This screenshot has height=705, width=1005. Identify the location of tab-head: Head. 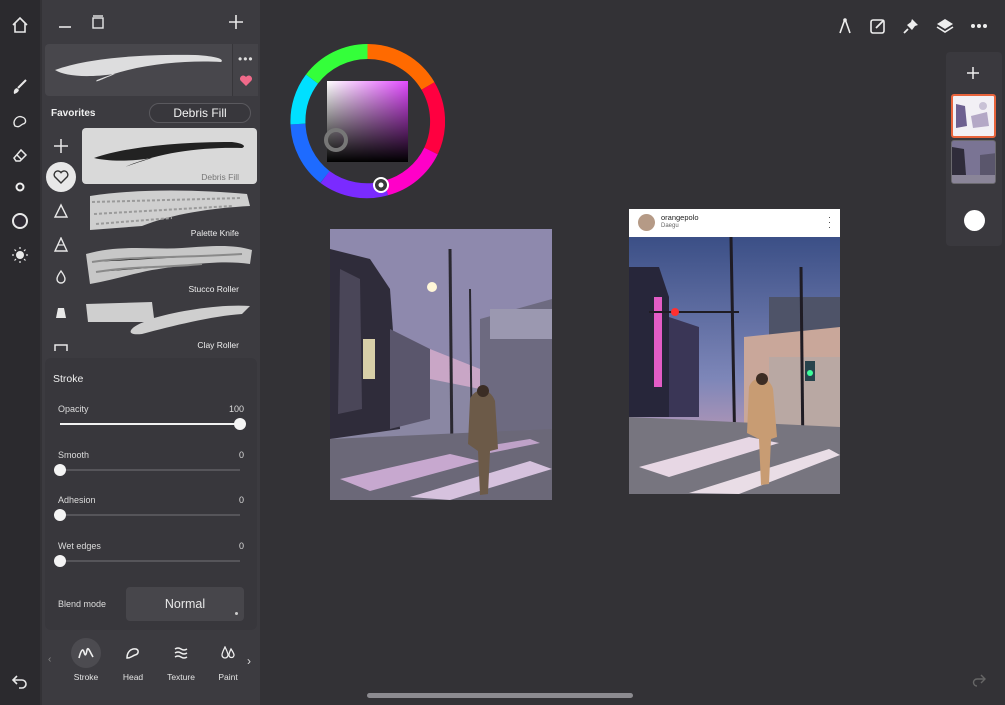
(133, 661).